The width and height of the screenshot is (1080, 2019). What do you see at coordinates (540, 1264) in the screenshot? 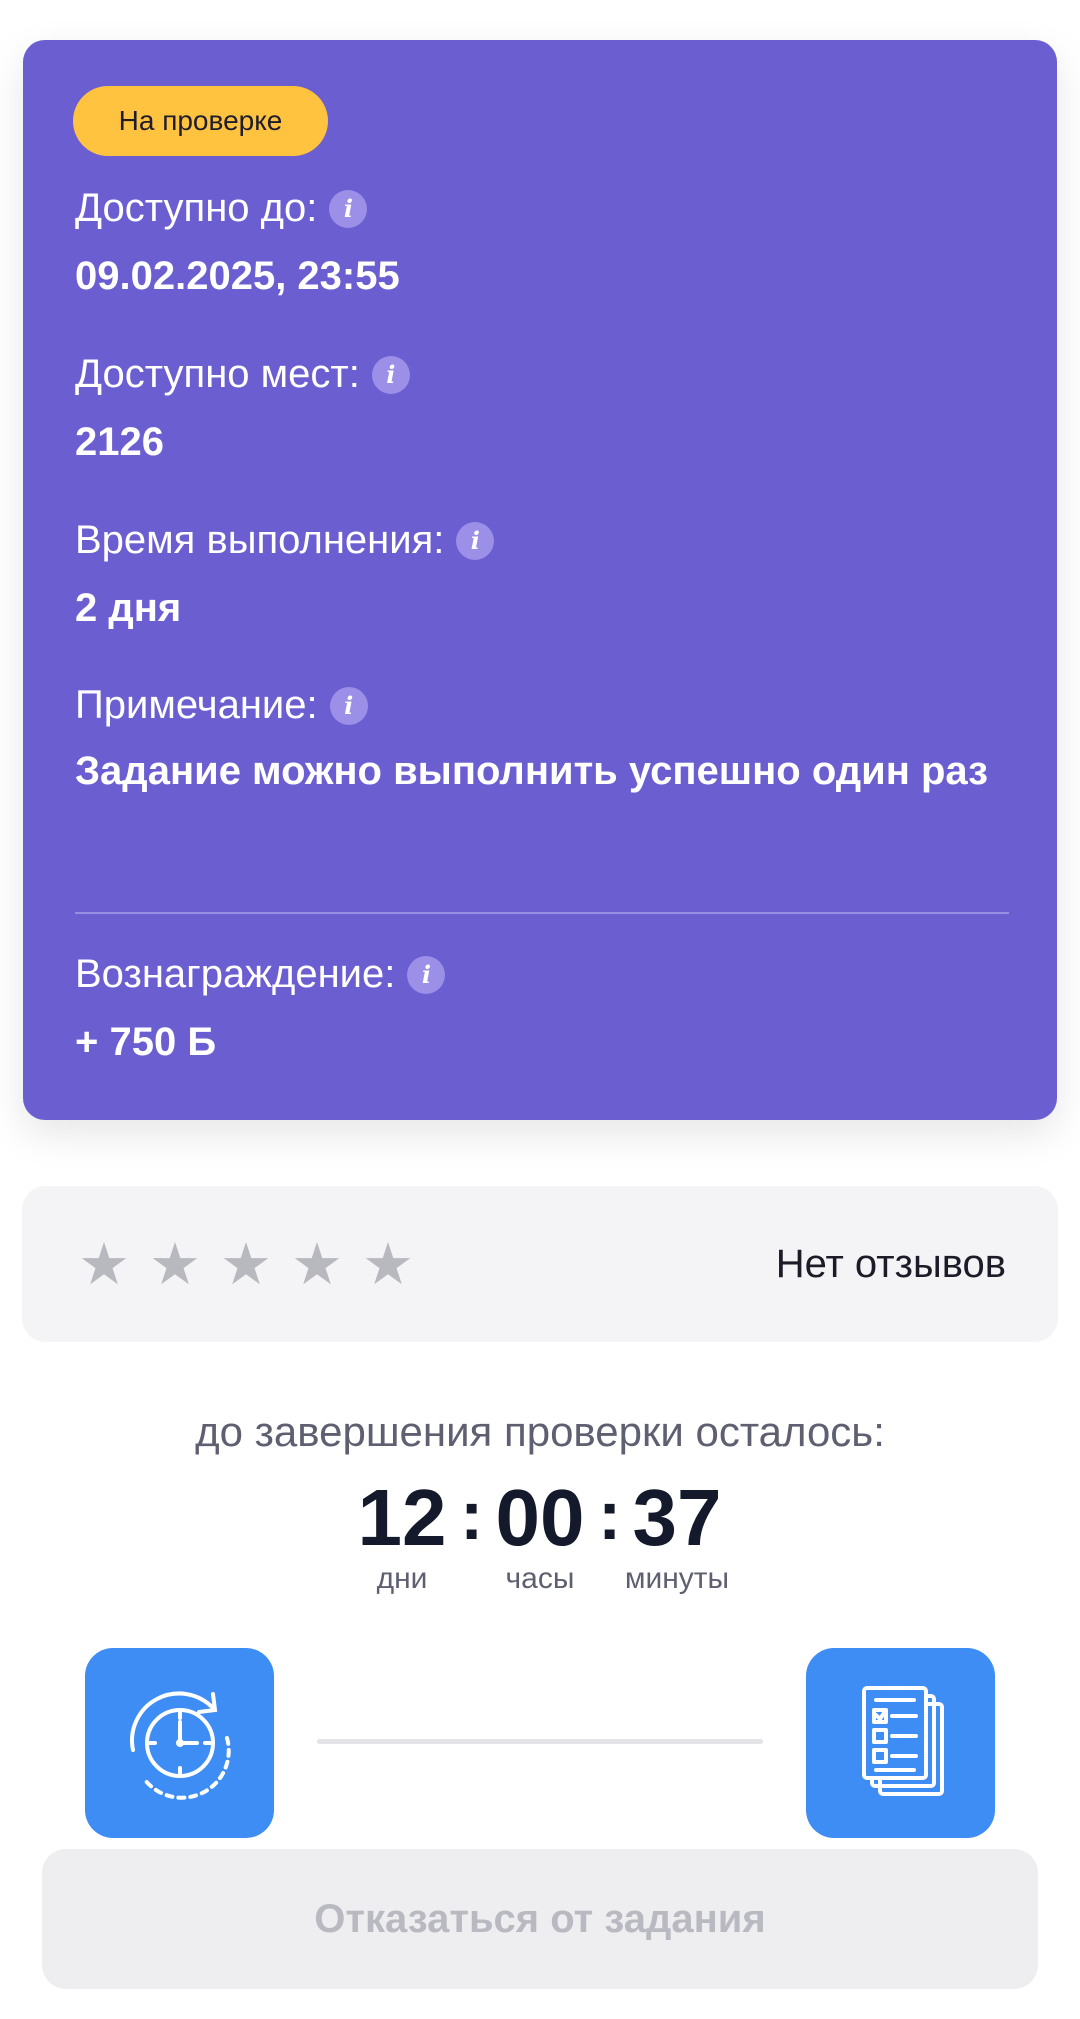
I see `rating-card: ★ ★ ★ ★ ★ Нет отзывов` at bounding box center [540, 1264].